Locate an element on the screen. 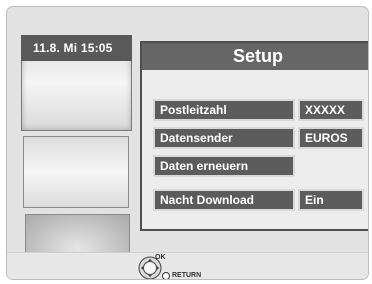  date-time-display: 11.8. Mi 15:05 is located at coordinates (73, 48).